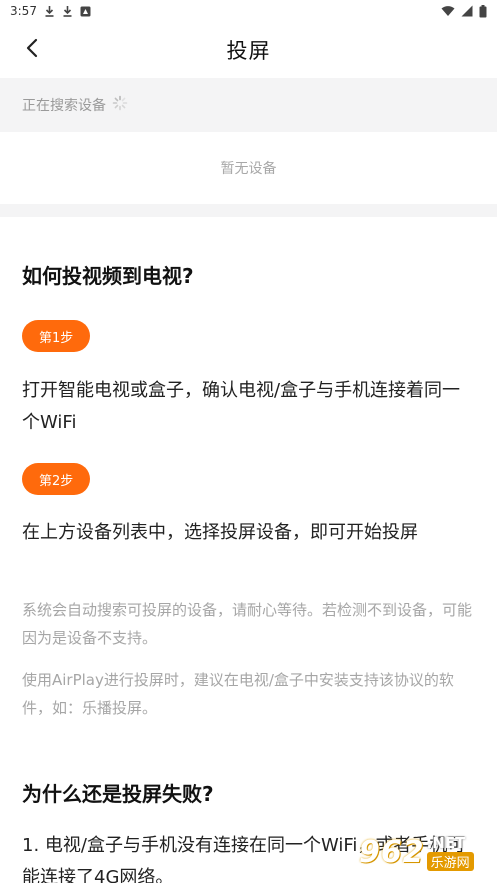 The image size is (497, 883). Describe the element at coordinates (85, 11) in the screenshot. I see `notification-icon` at that location.